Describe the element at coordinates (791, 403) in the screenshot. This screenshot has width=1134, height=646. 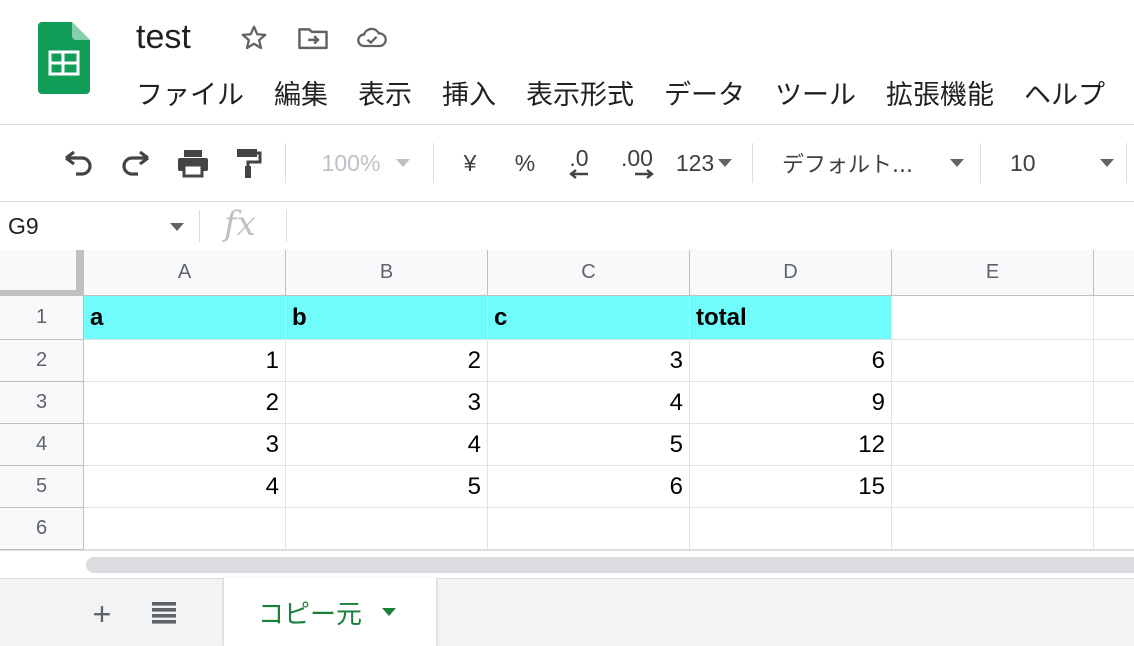
I see `cell-d3: 9` at that location.